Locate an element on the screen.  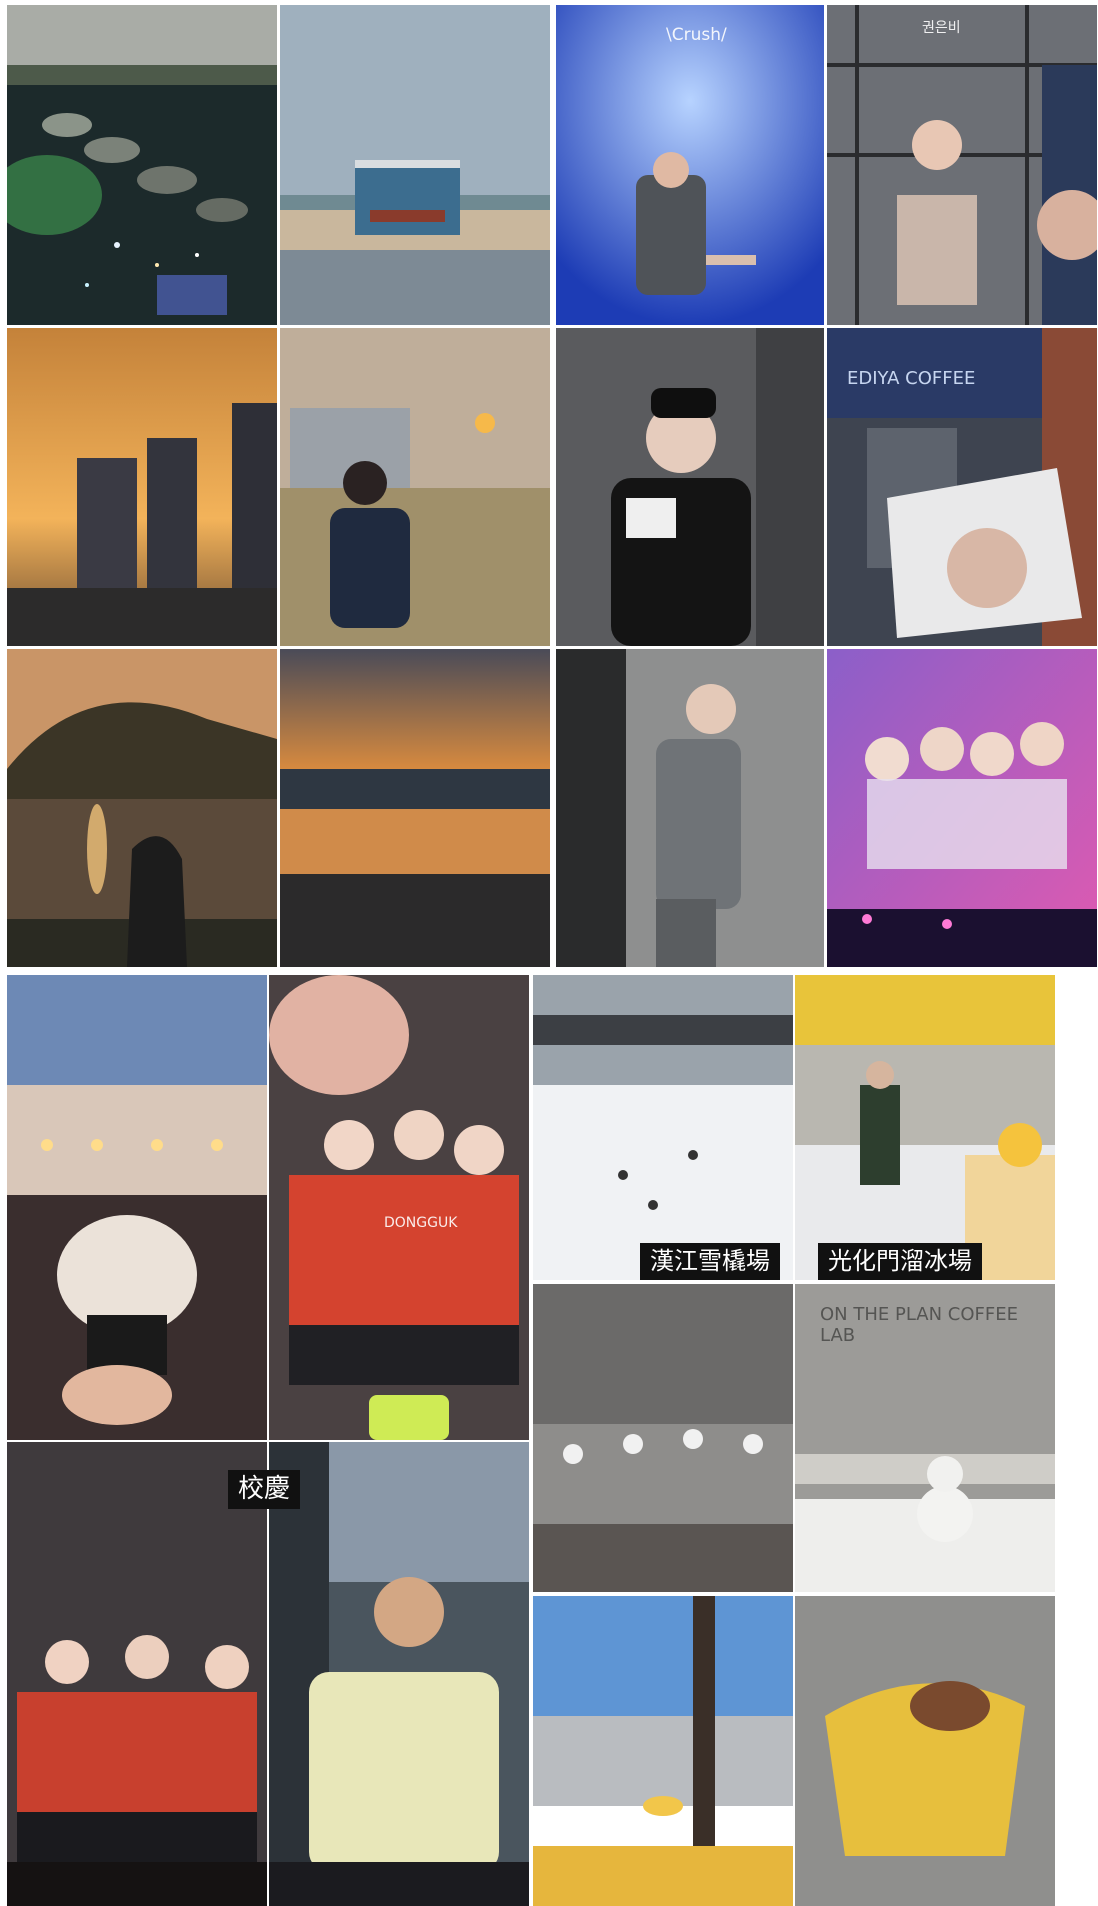
photo-festival-elephant-plush is located at coordinates (137, 1207).